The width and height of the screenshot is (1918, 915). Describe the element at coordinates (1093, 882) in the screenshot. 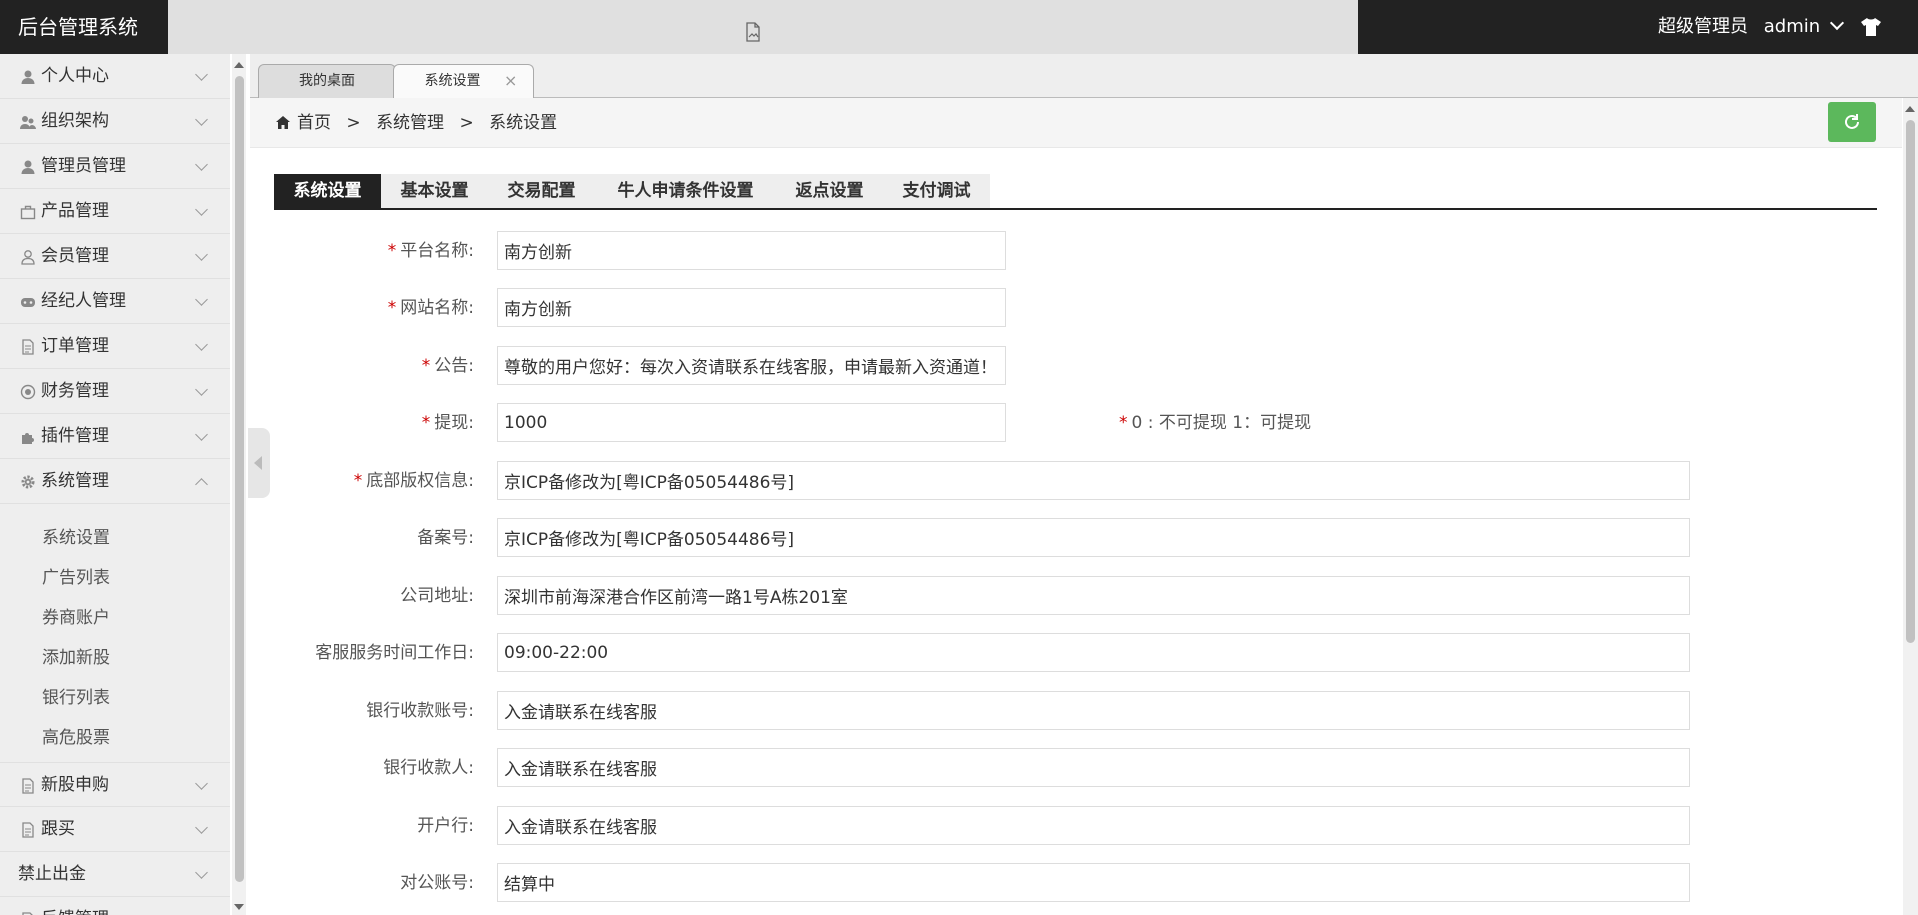

I see `corp-account-input` at that location.